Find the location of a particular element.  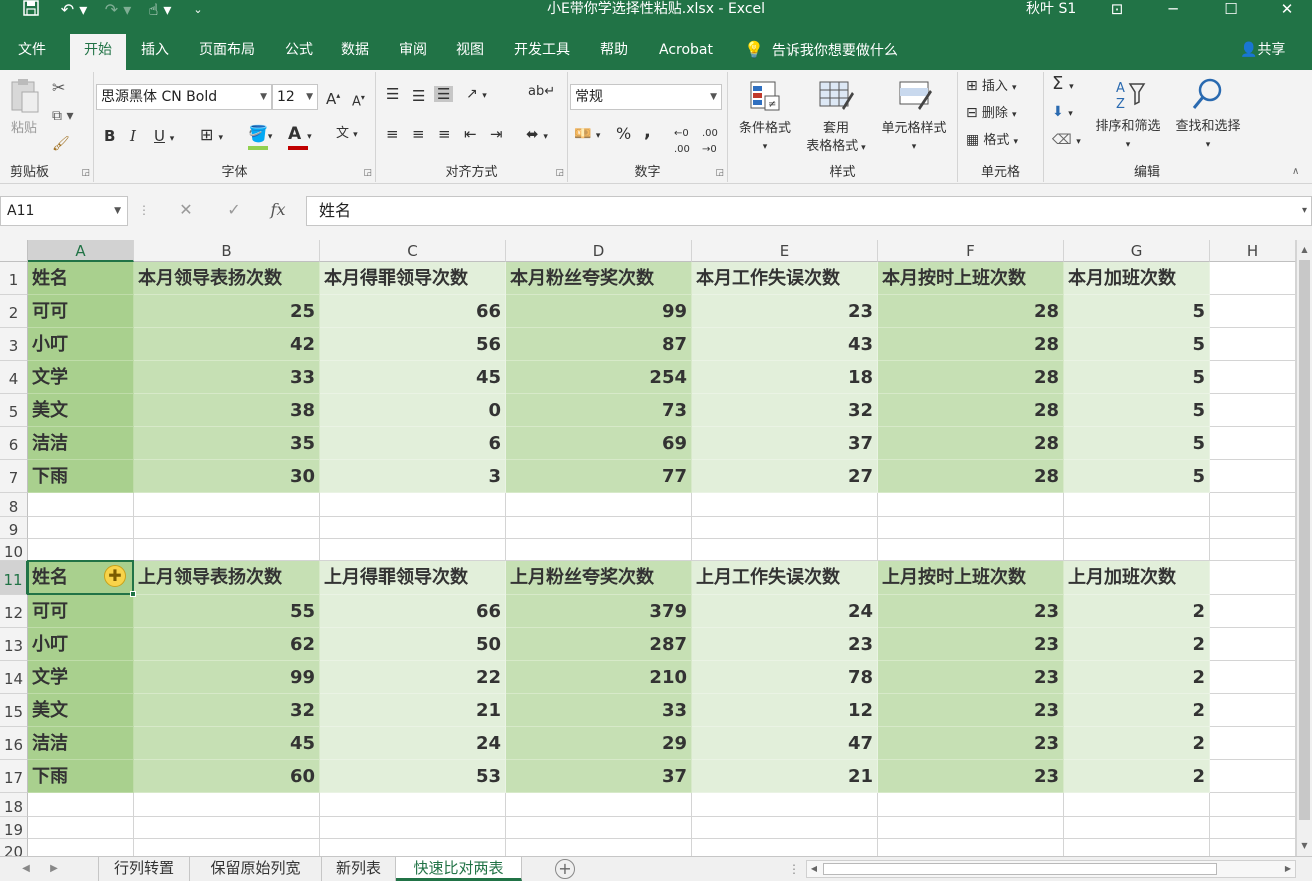

horizontal-scroll-thumb is located at coordinates (1020, 869).